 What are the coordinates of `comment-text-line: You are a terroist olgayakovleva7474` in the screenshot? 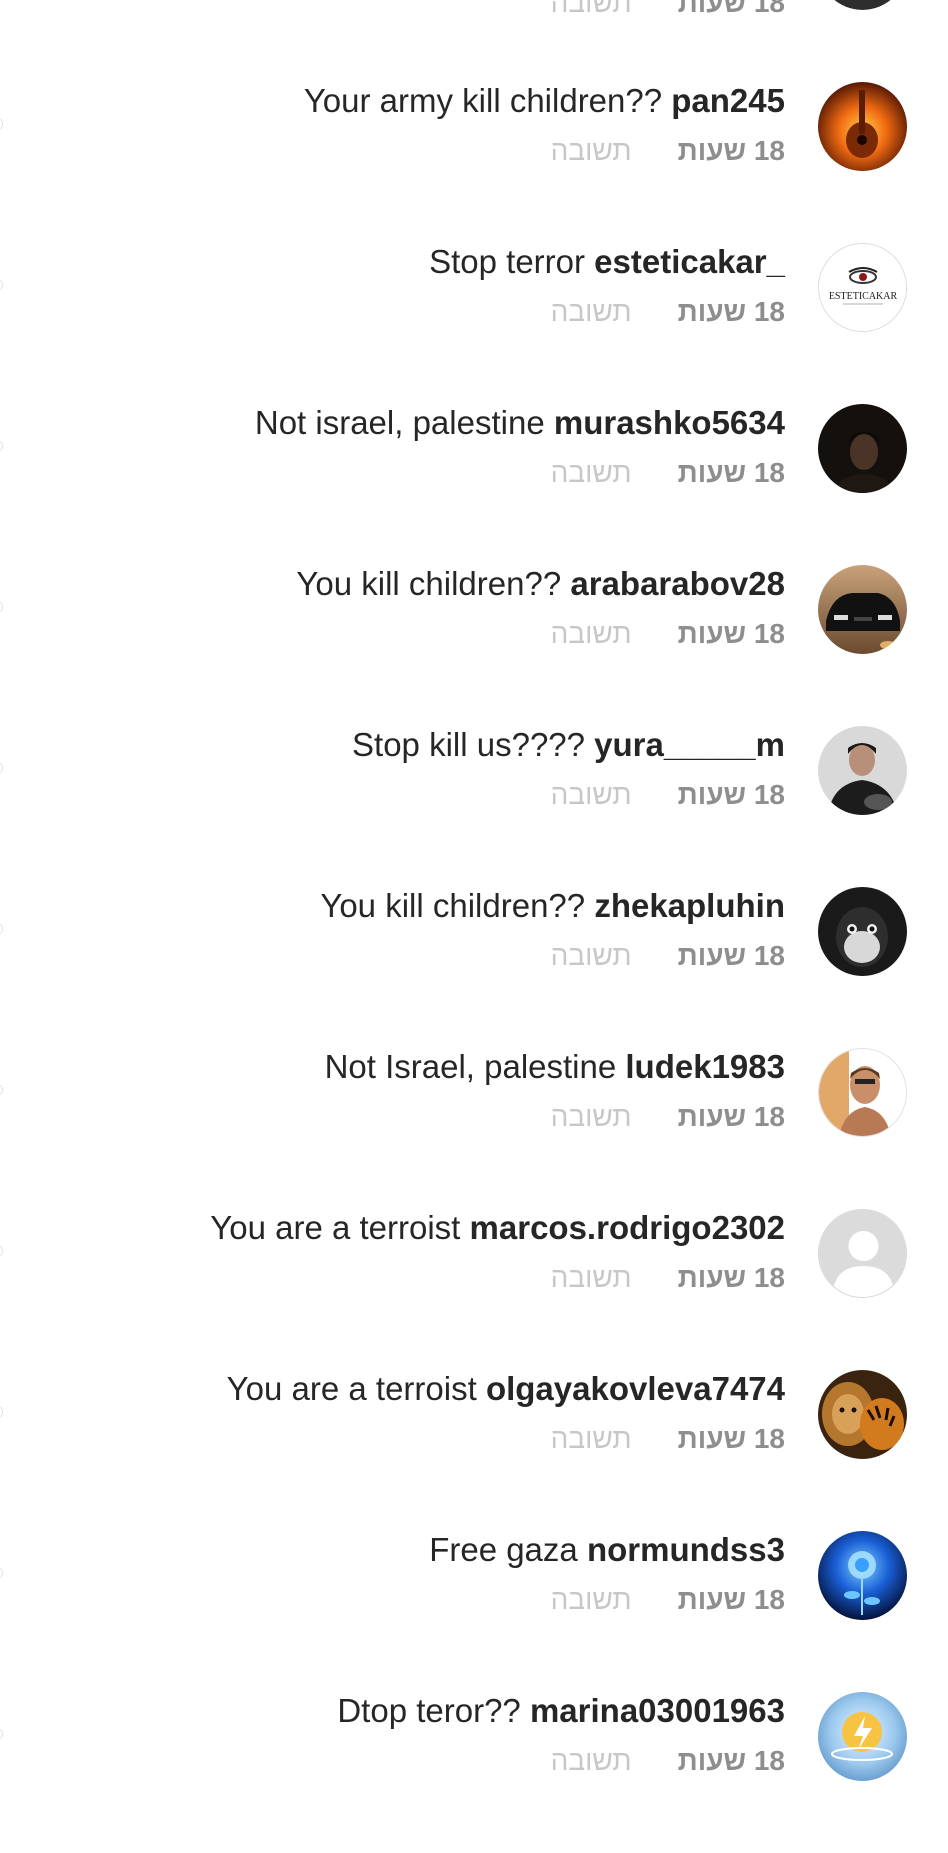 It's located at (506, 1389).